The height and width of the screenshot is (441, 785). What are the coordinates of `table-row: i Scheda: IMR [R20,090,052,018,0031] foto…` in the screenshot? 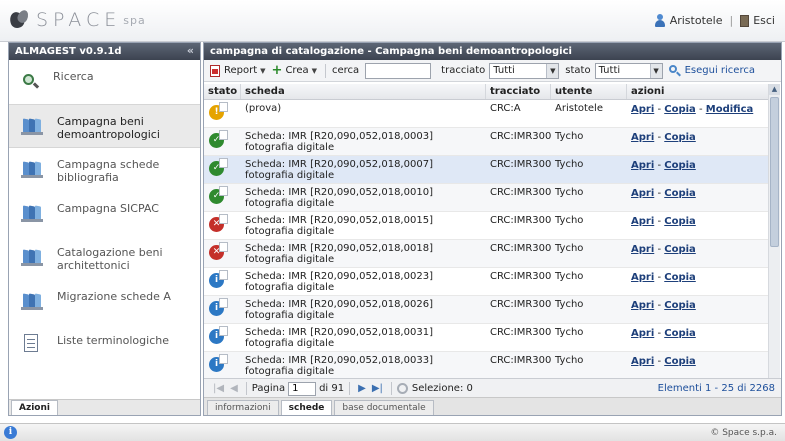 It's located at (486, 338).